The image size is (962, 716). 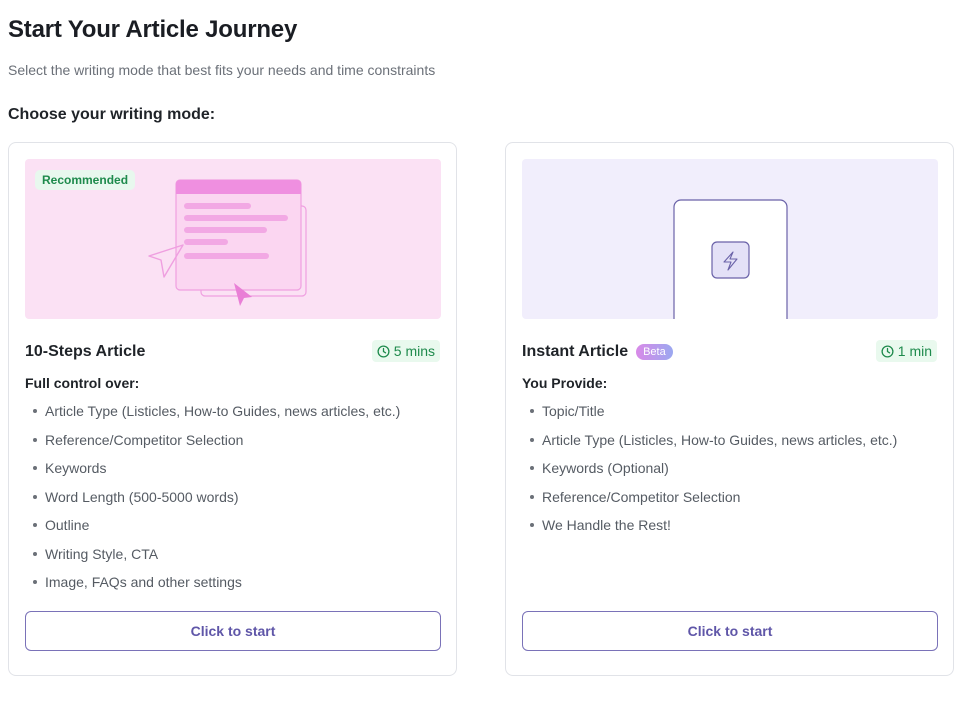 I want to click on start-instant-button: Click to start, so click(x=730, y=631).